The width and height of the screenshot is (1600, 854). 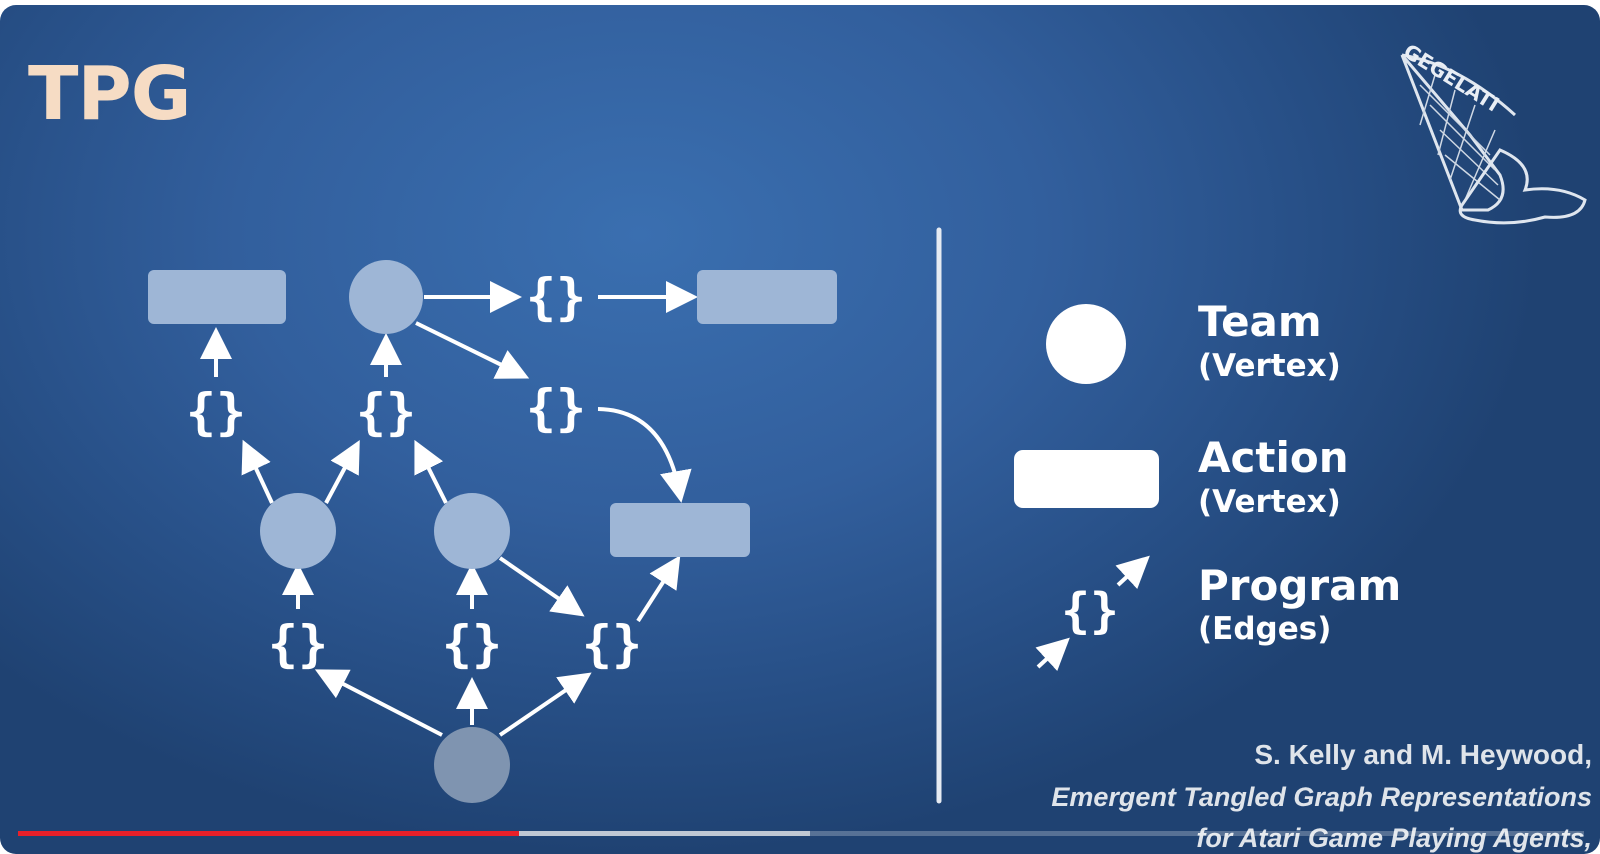 What do you see at coordinates (378, 703) in the screenshot?
I see `edge-root-to-program-left` at bounding box center [378, 703].